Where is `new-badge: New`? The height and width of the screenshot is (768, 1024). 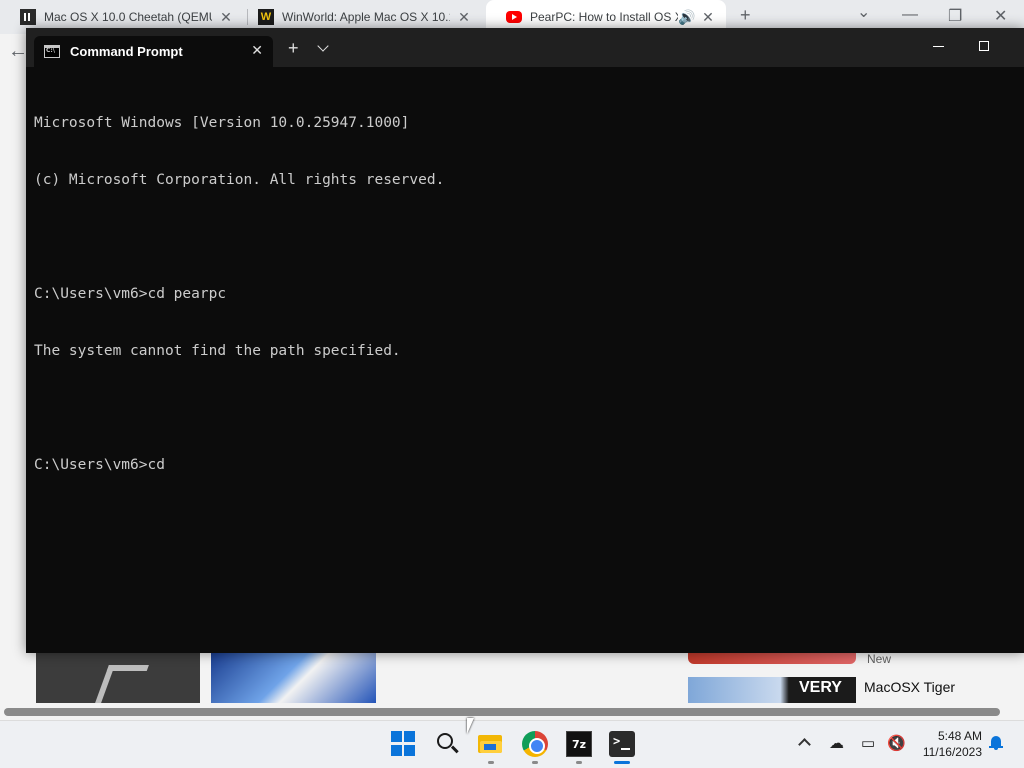
new-badge: New is located at coordinates (879, 659).